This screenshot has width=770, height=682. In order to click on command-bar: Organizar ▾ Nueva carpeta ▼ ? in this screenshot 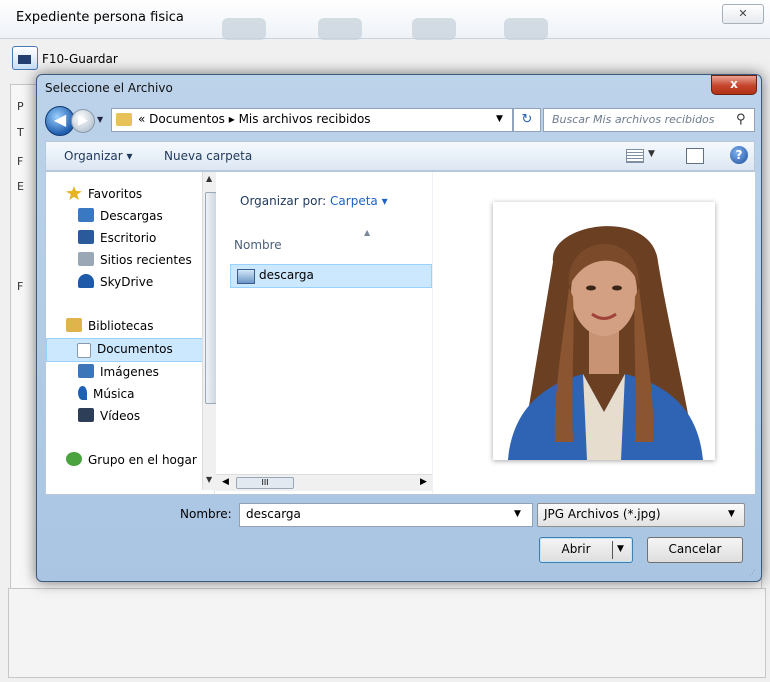, I will do `click(400, 156)`.